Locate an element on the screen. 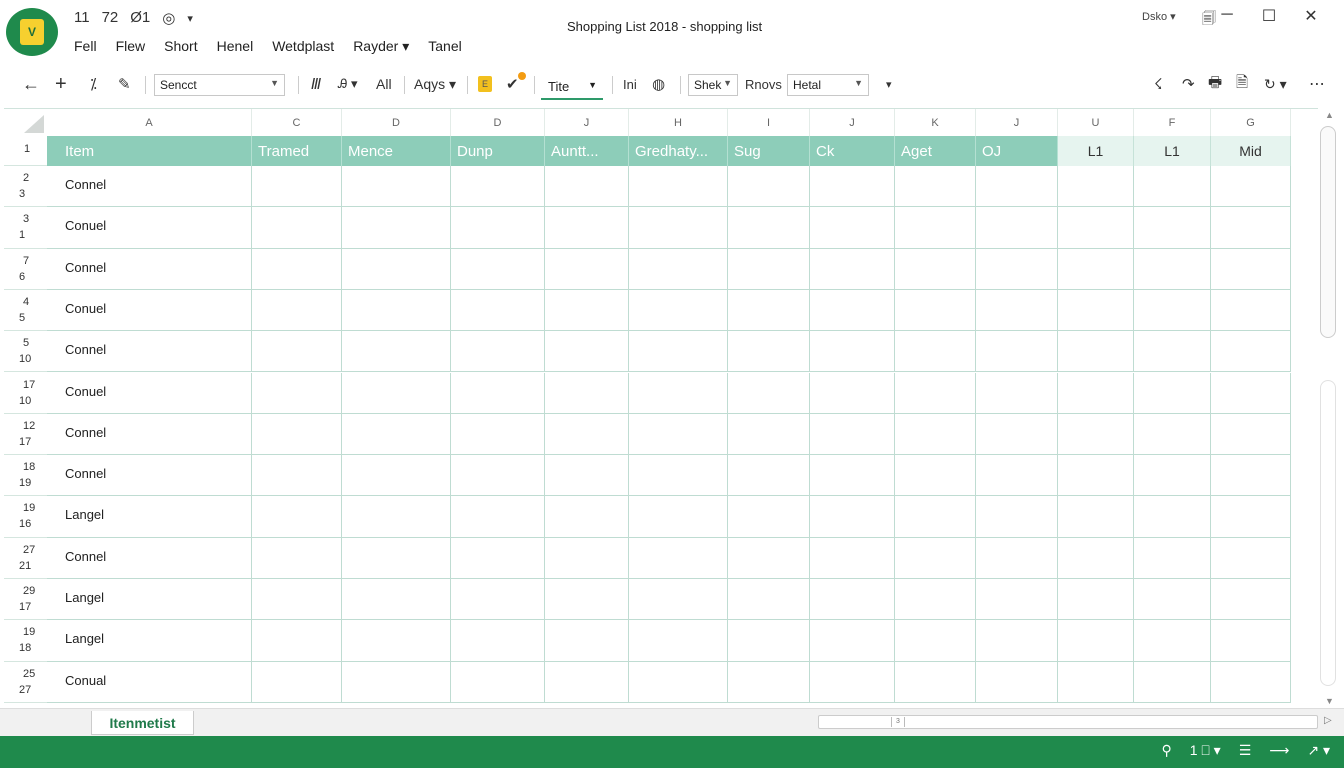  maximize-icon: ☐ is located at coordinates (1269, 16).